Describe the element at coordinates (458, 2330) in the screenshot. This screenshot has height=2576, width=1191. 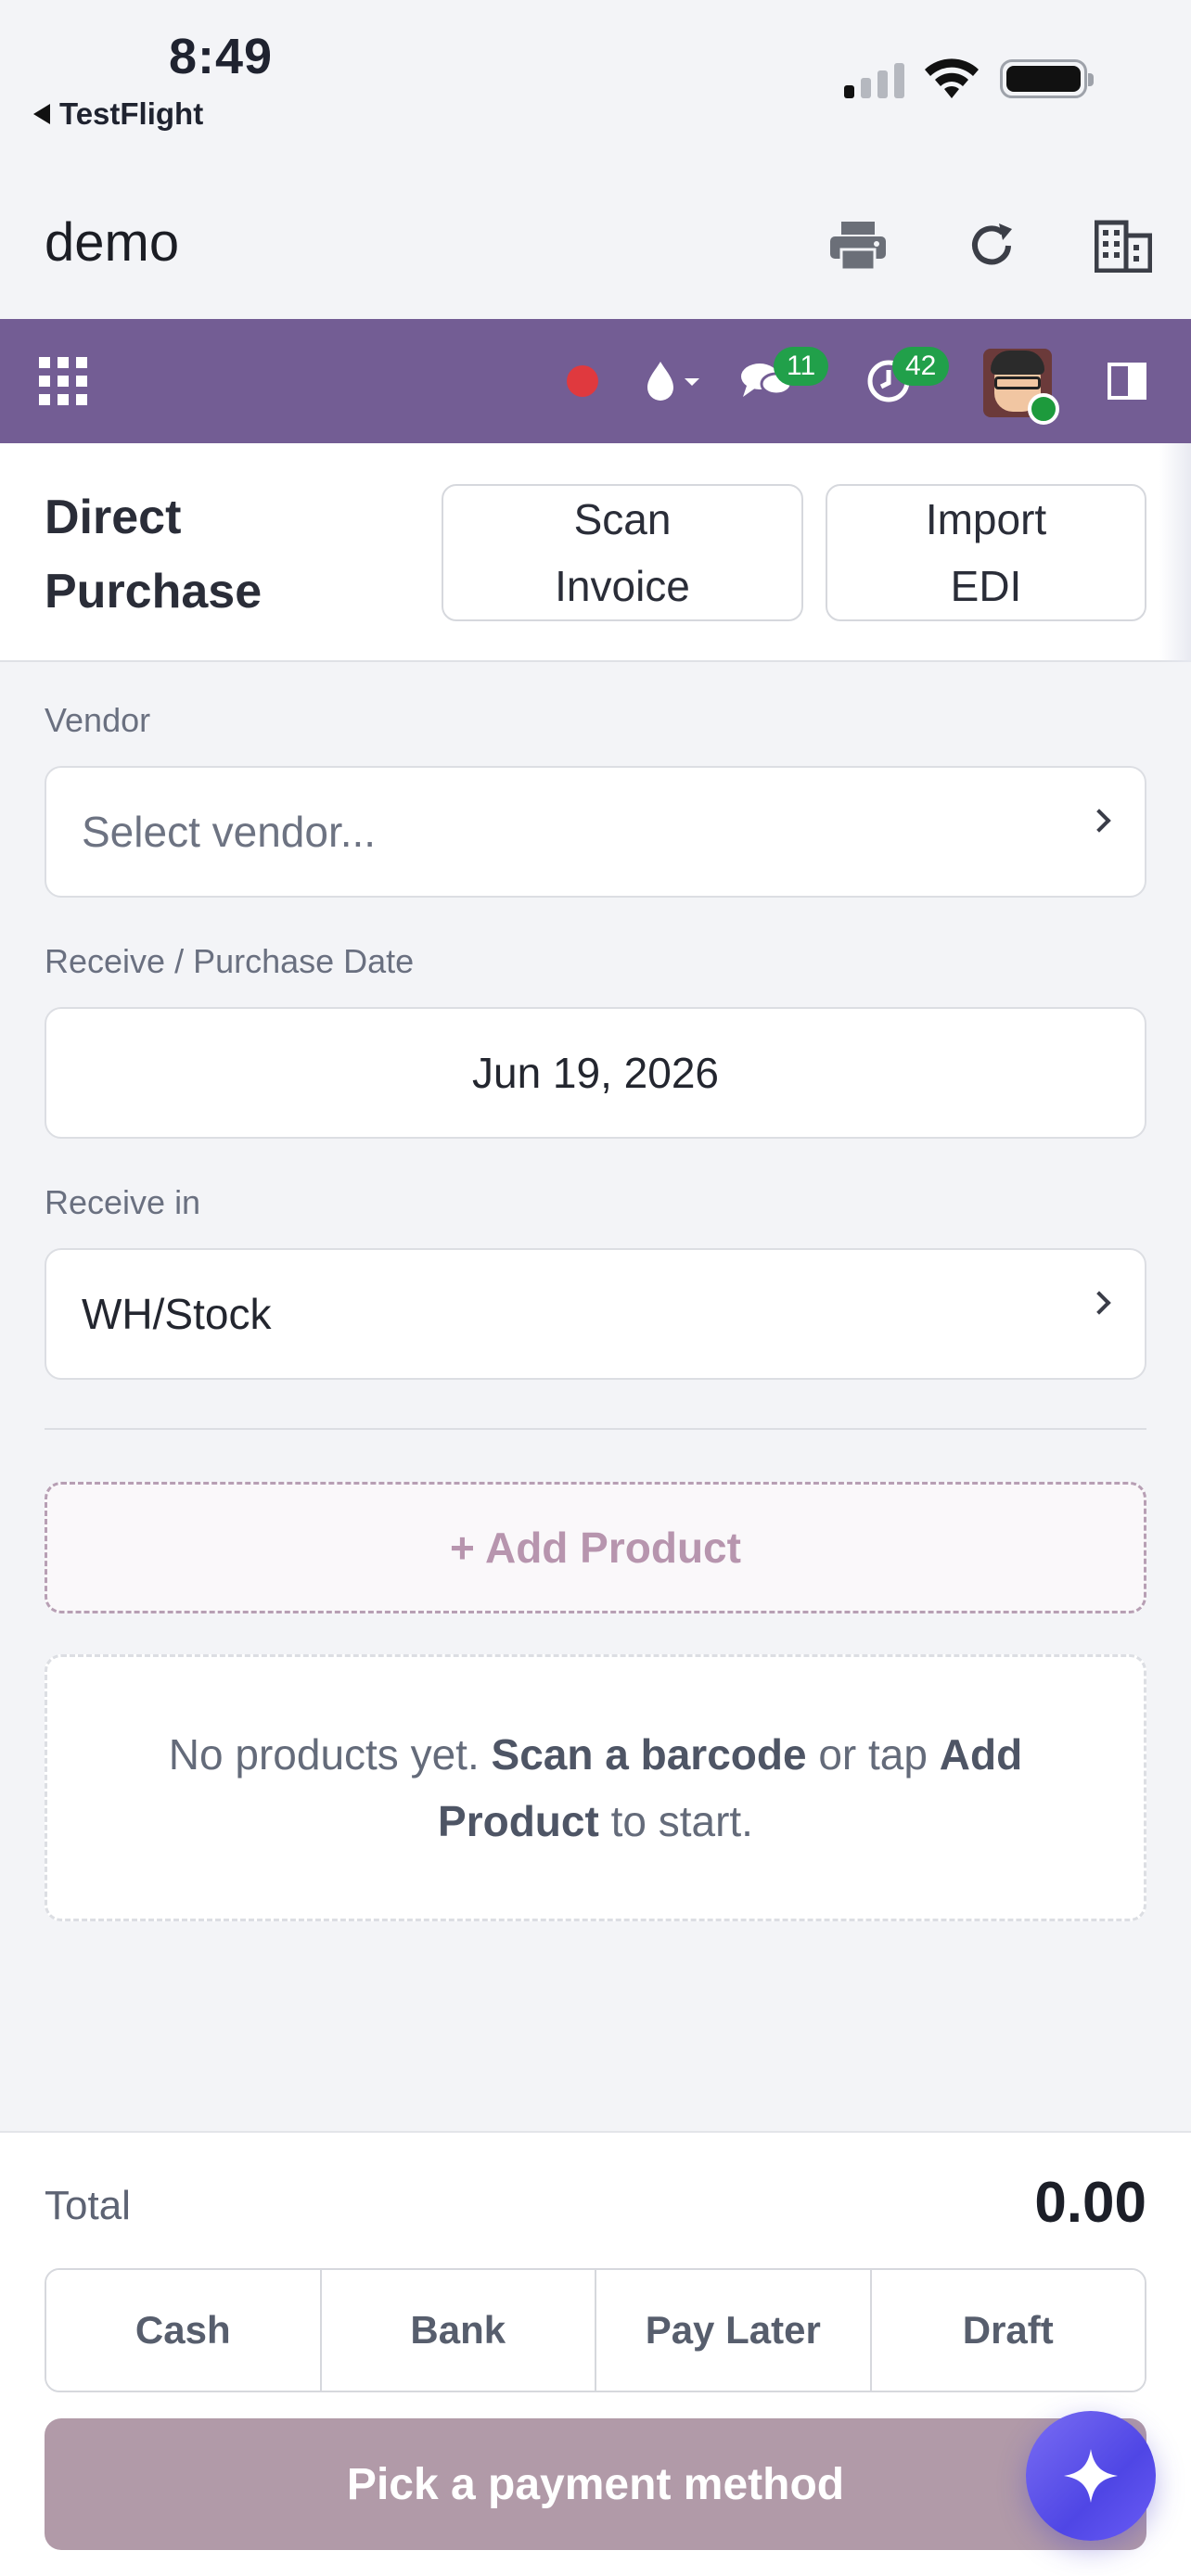
I see `payment-bank-button: Bank` at that location.